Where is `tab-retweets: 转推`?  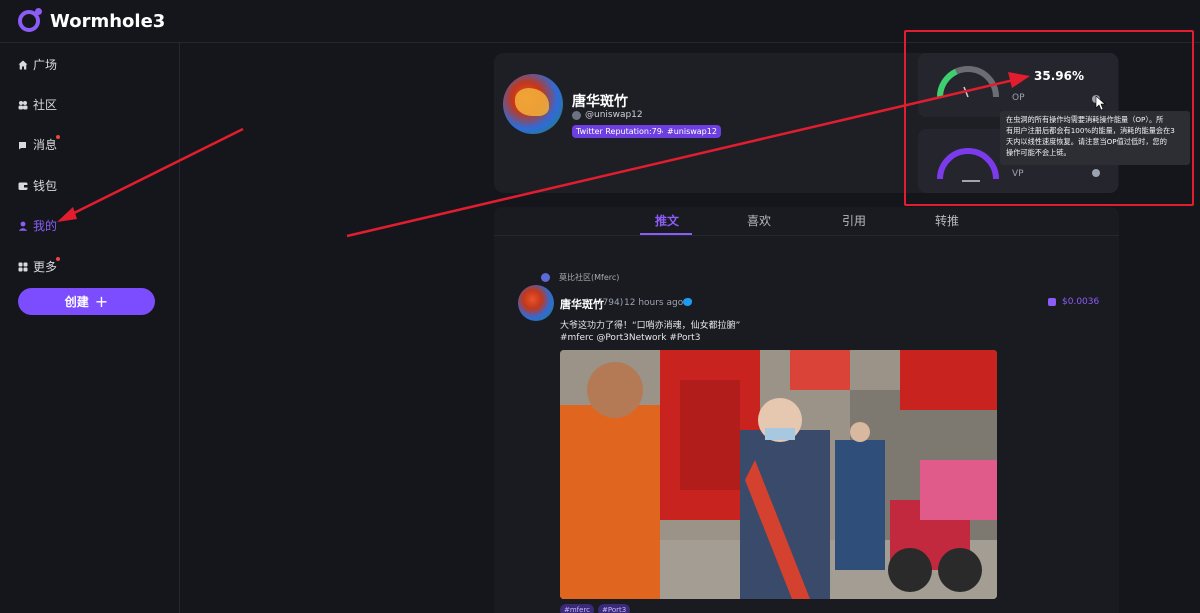 tab-retweets: 转推 is located at coordinates (947, 220).